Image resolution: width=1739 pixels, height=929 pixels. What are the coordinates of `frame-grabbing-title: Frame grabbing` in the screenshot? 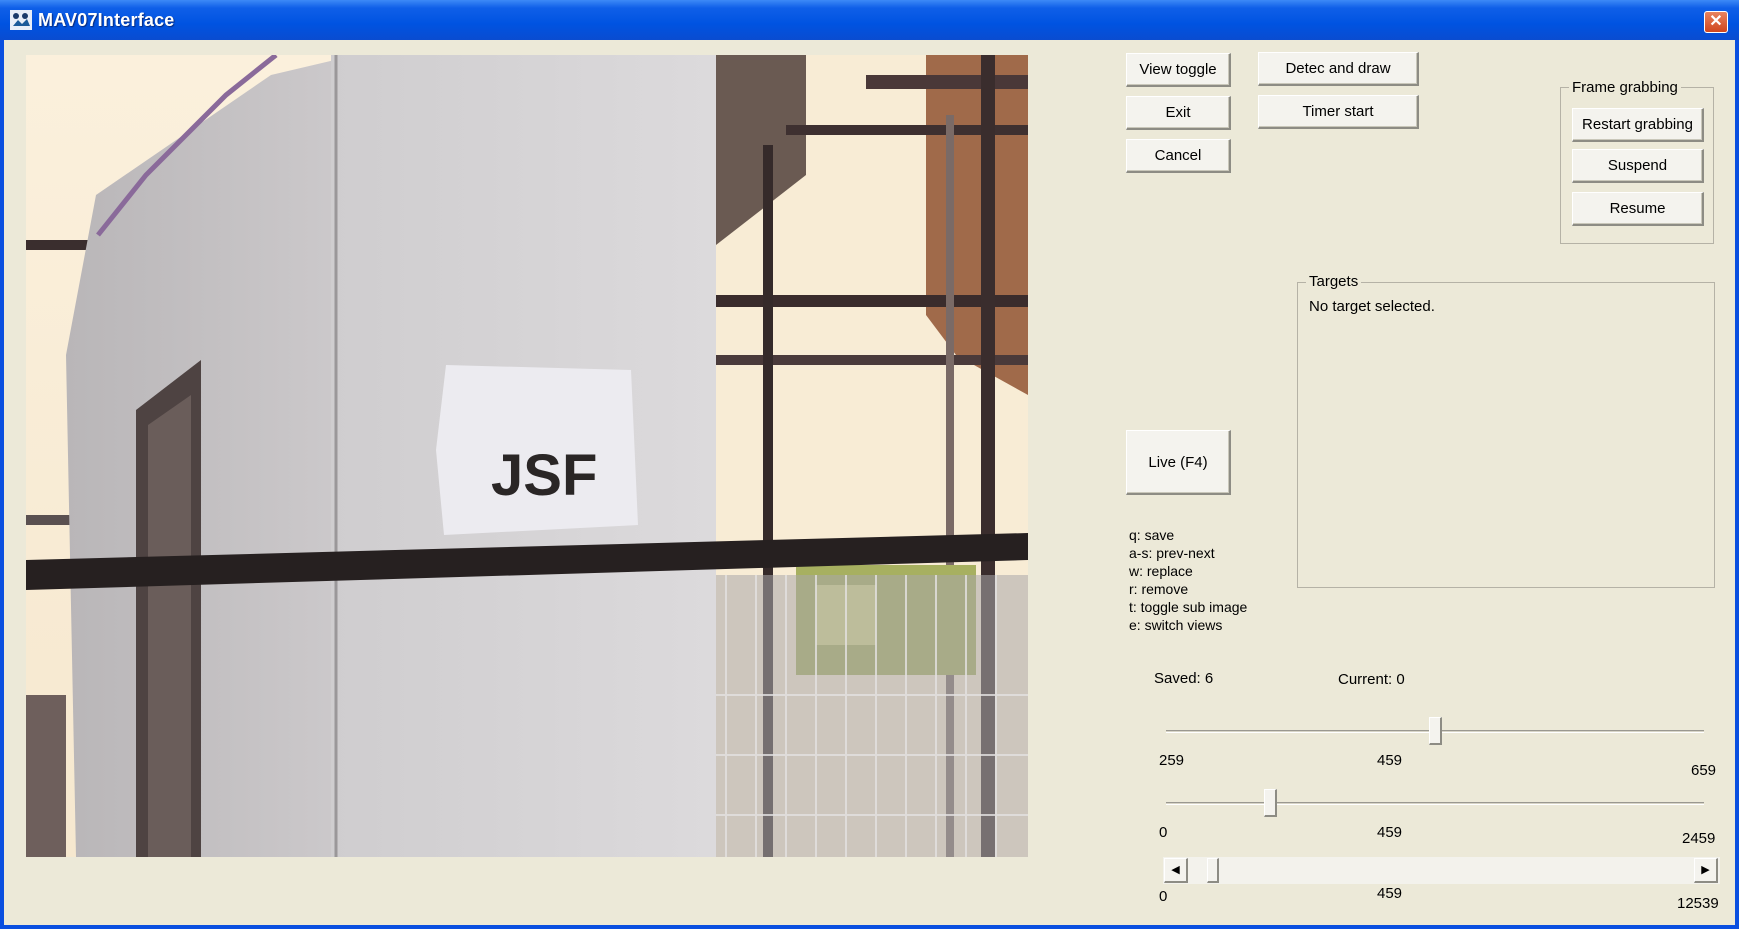 It's located at (1625, 87).